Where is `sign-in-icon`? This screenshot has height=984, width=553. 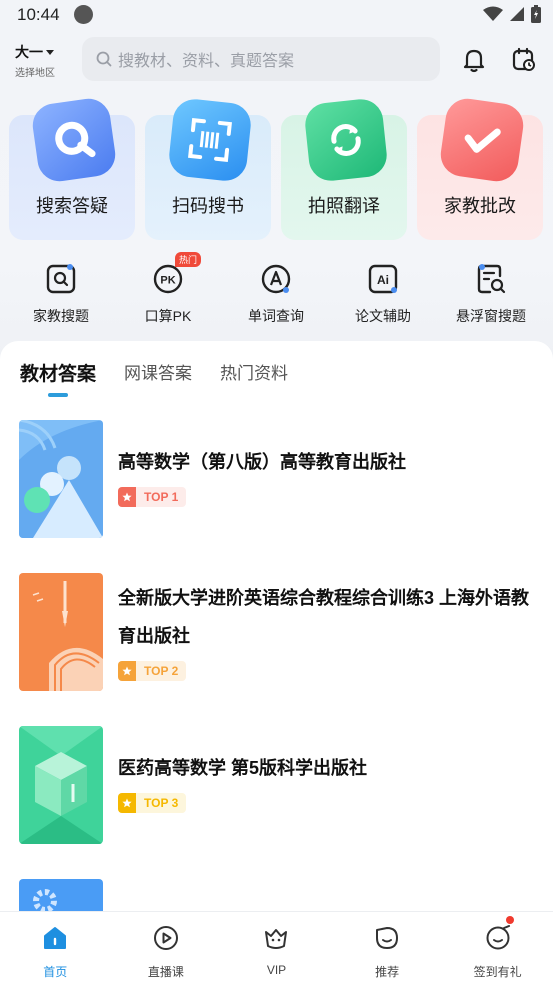 sign-in-icon is located at coordinates (498, 937).